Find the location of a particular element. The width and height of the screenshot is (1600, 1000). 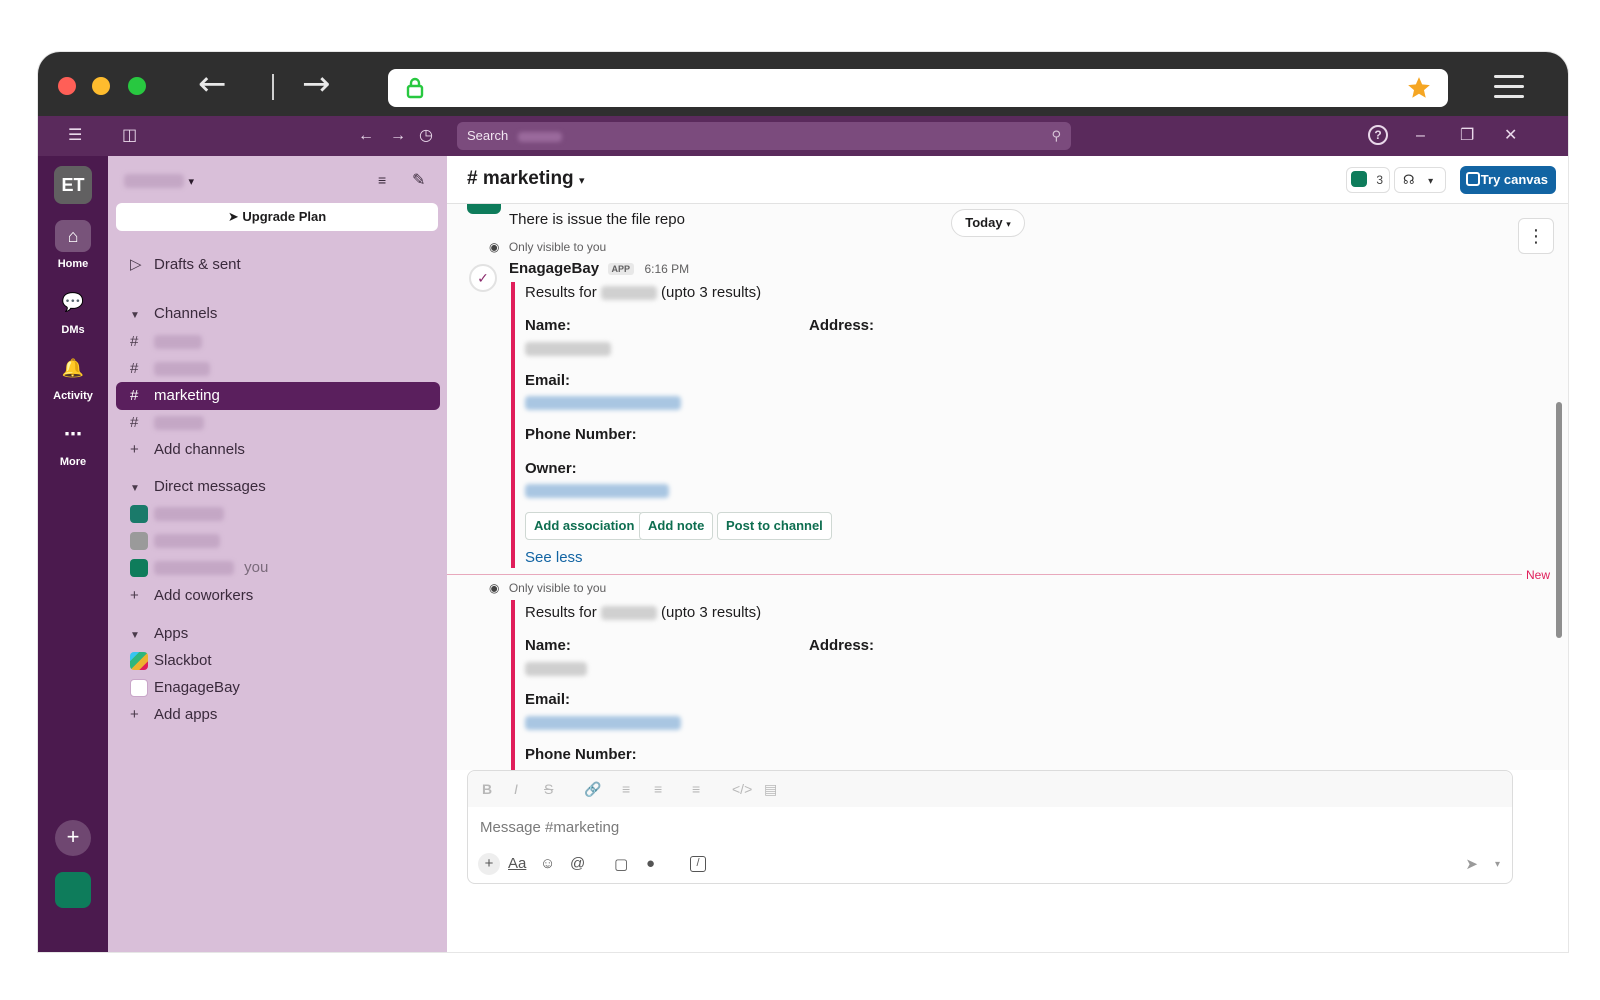

members-button: 3 is located at coordinates (1368, 180).